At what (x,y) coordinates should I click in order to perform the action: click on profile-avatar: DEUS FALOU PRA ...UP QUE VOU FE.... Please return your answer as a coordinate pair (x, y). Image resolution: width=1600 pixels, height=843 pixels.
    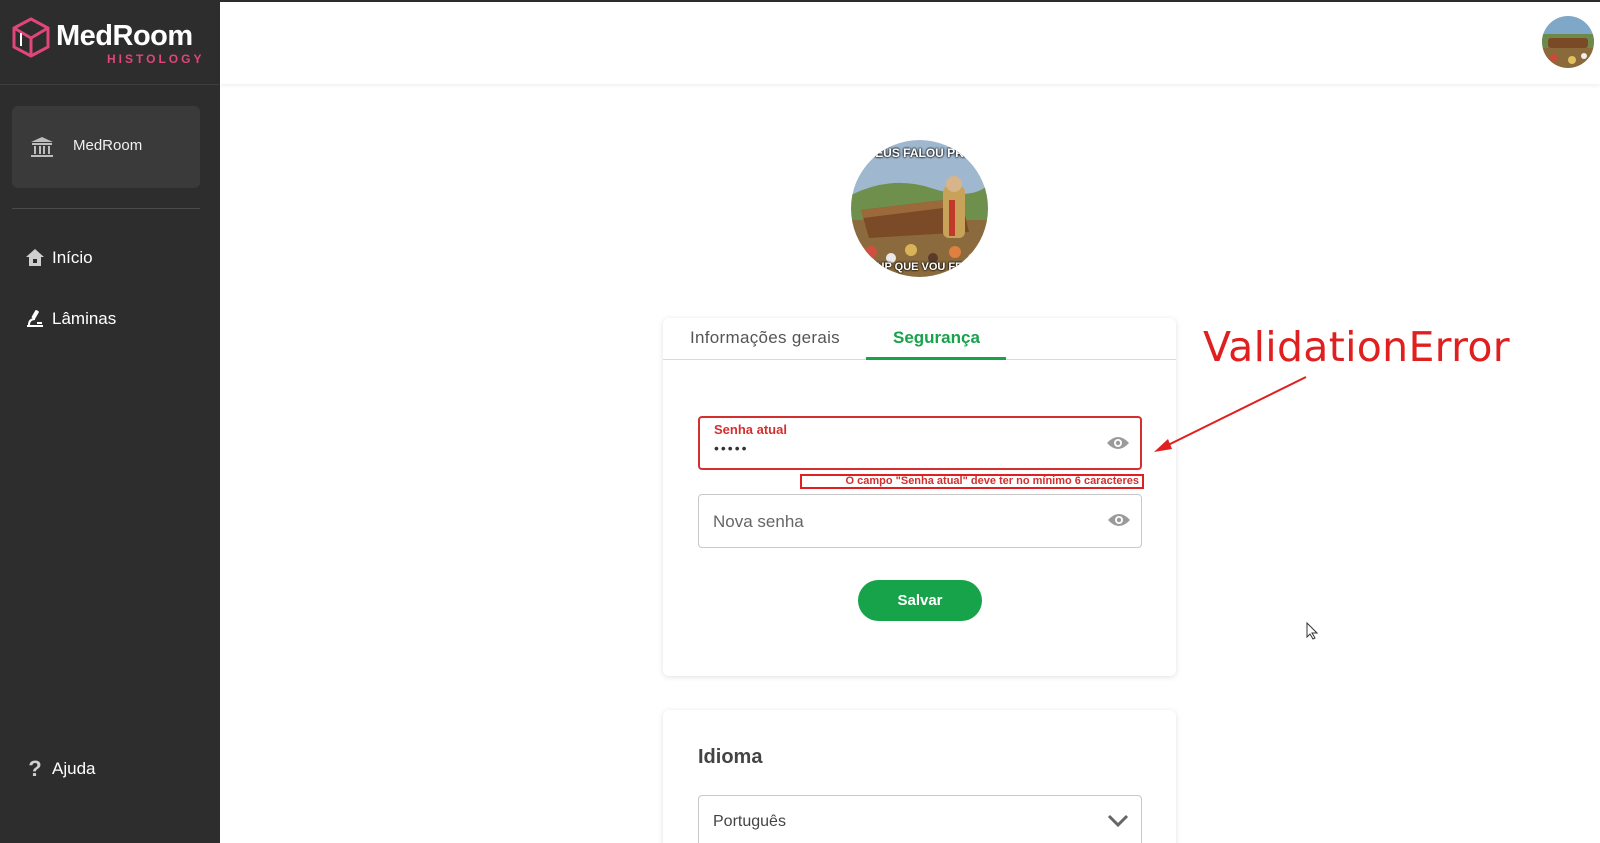
    Looking at the image, I should click on (919, 208).